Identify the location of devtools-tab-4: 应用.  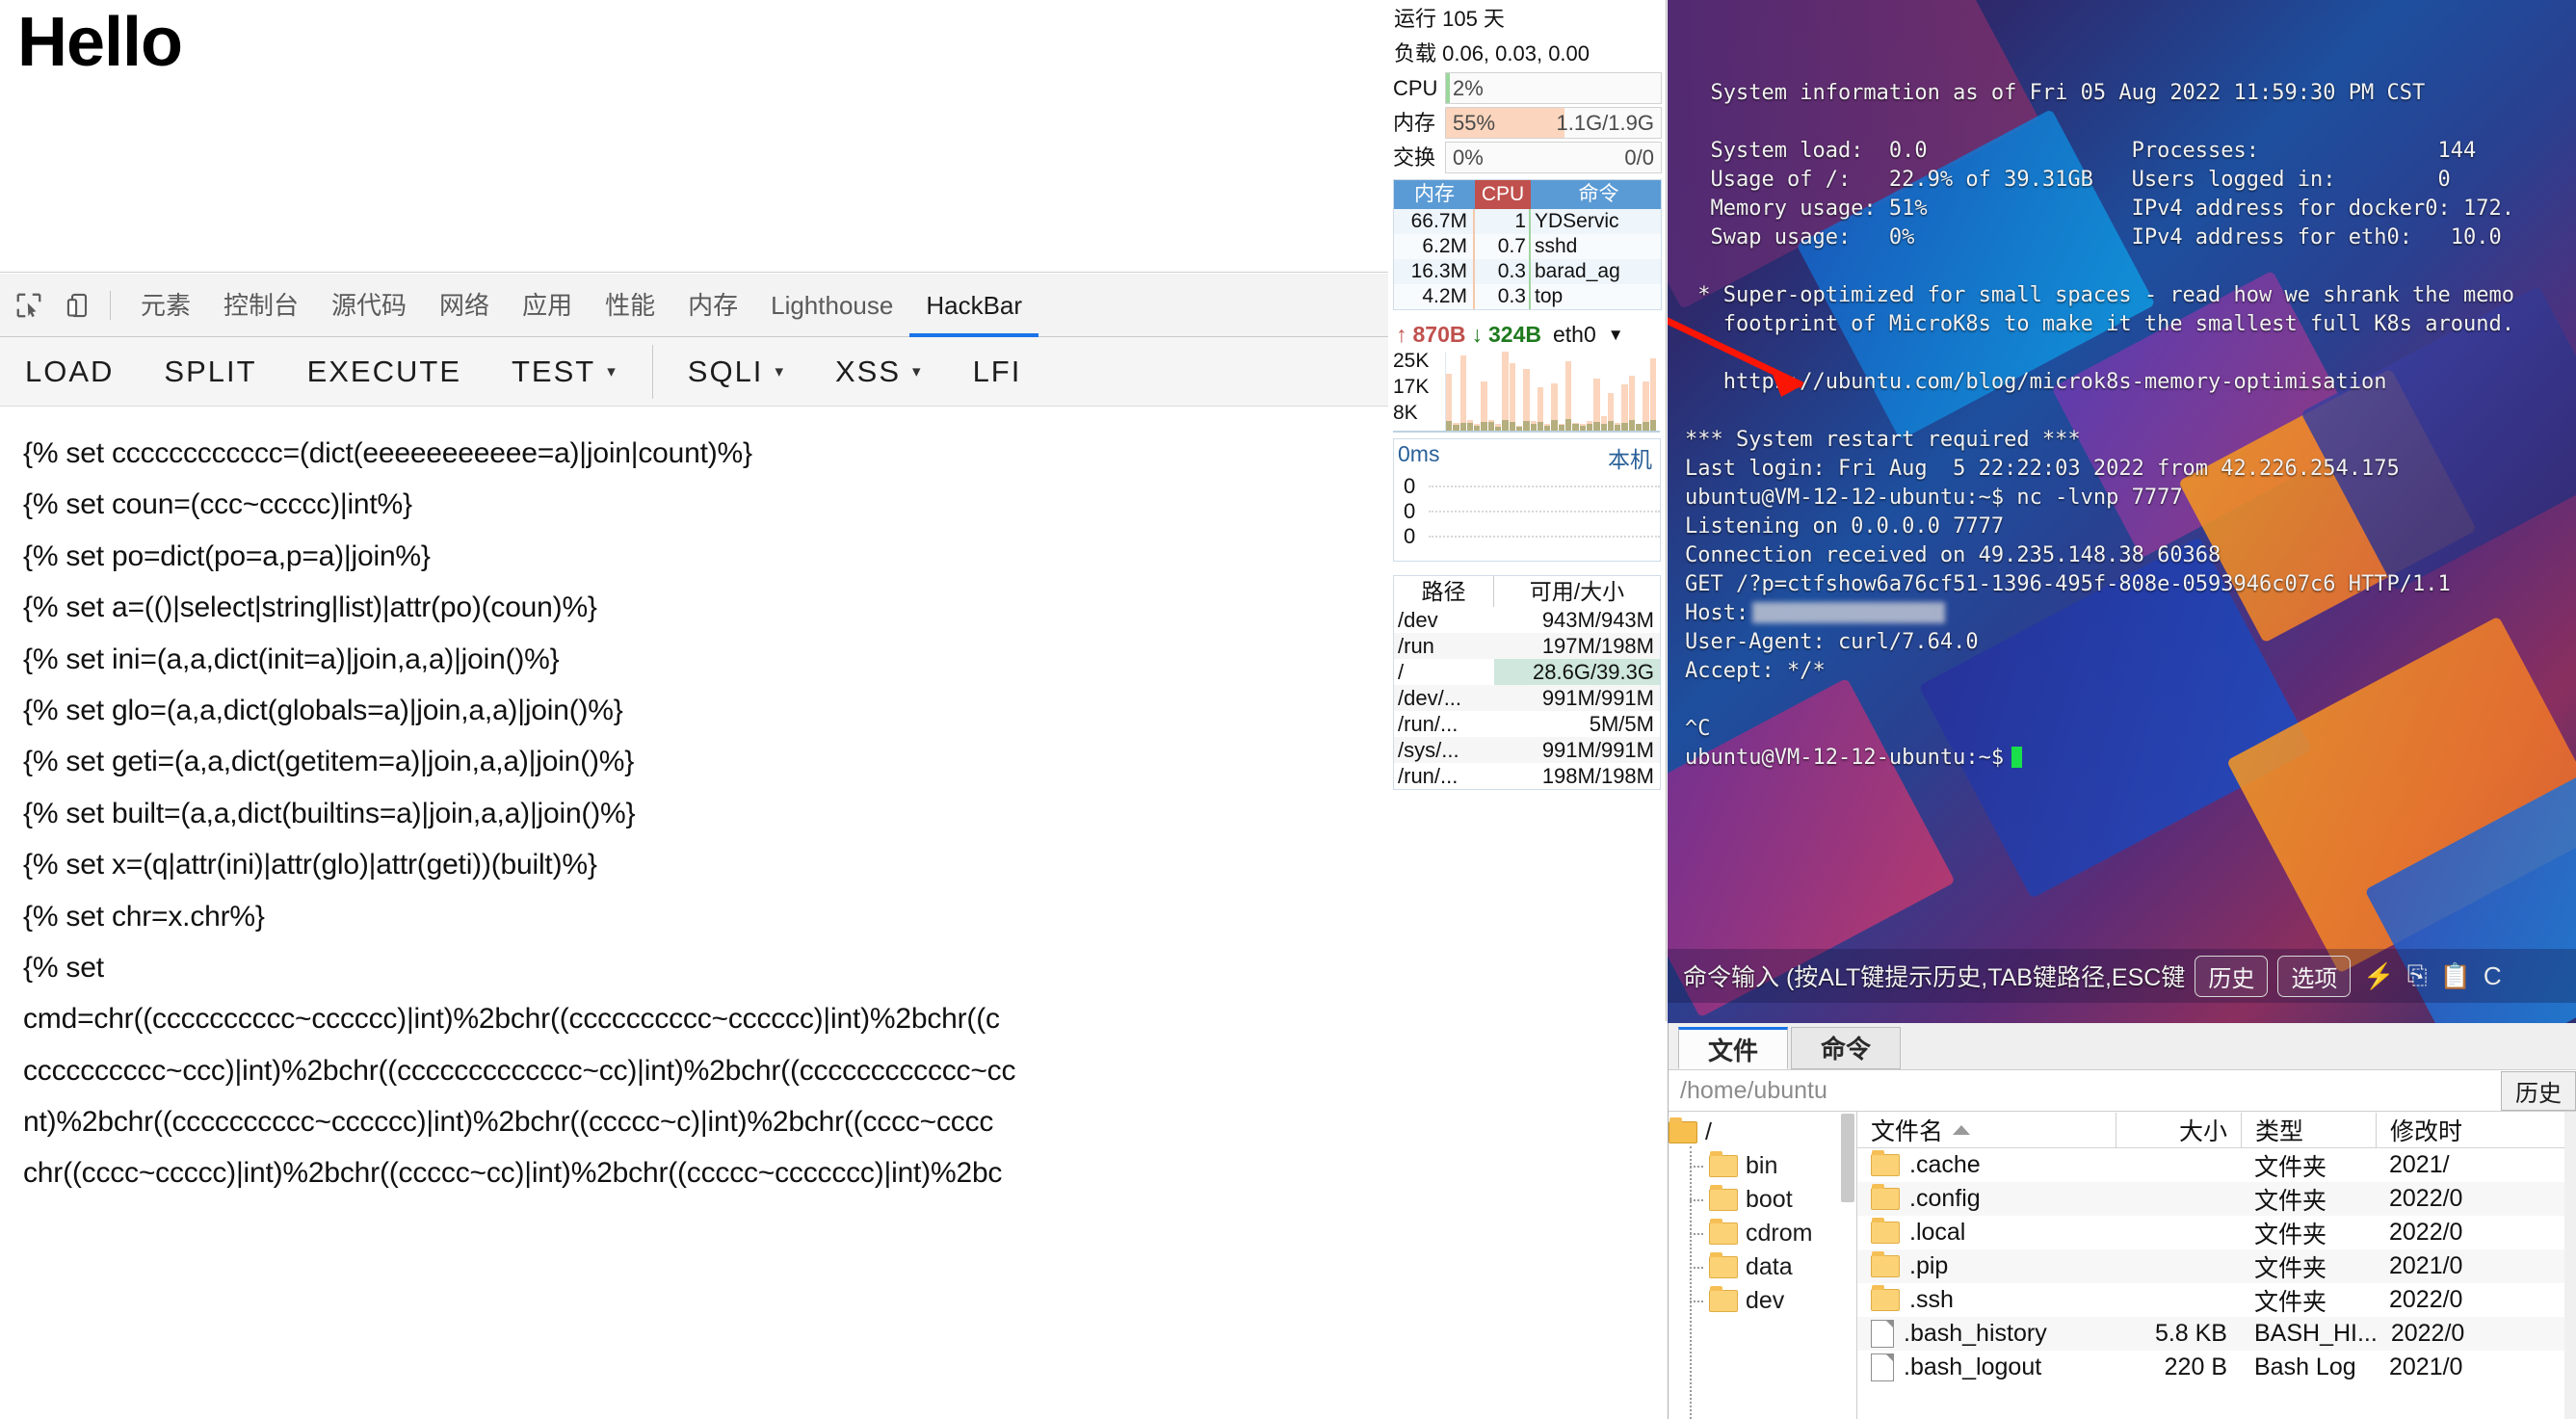
(547, 305).